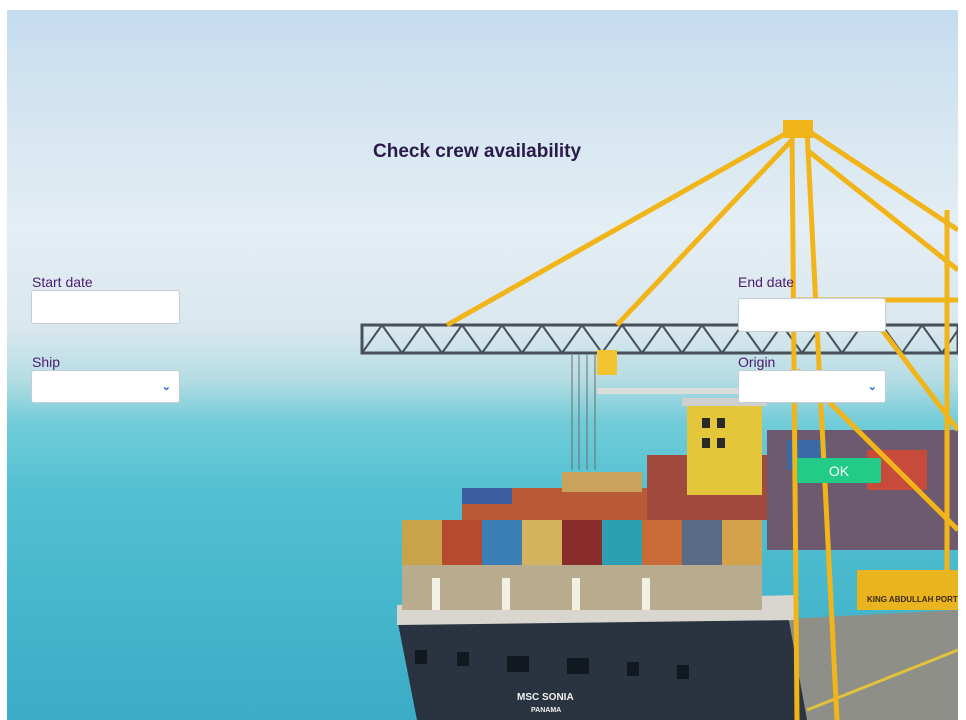  I want to click on page-title: Check crew availability, so click(477, 151).